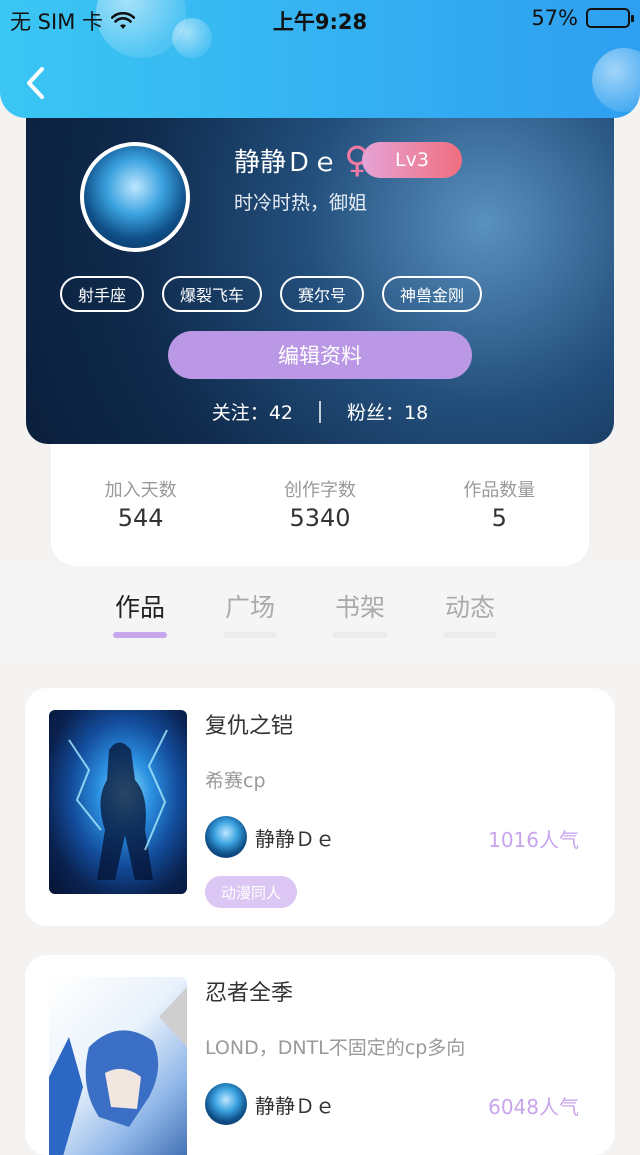 This screenshot has height=1155, width=640. I want to click on level-badge: Lv3, so click(412, 160).